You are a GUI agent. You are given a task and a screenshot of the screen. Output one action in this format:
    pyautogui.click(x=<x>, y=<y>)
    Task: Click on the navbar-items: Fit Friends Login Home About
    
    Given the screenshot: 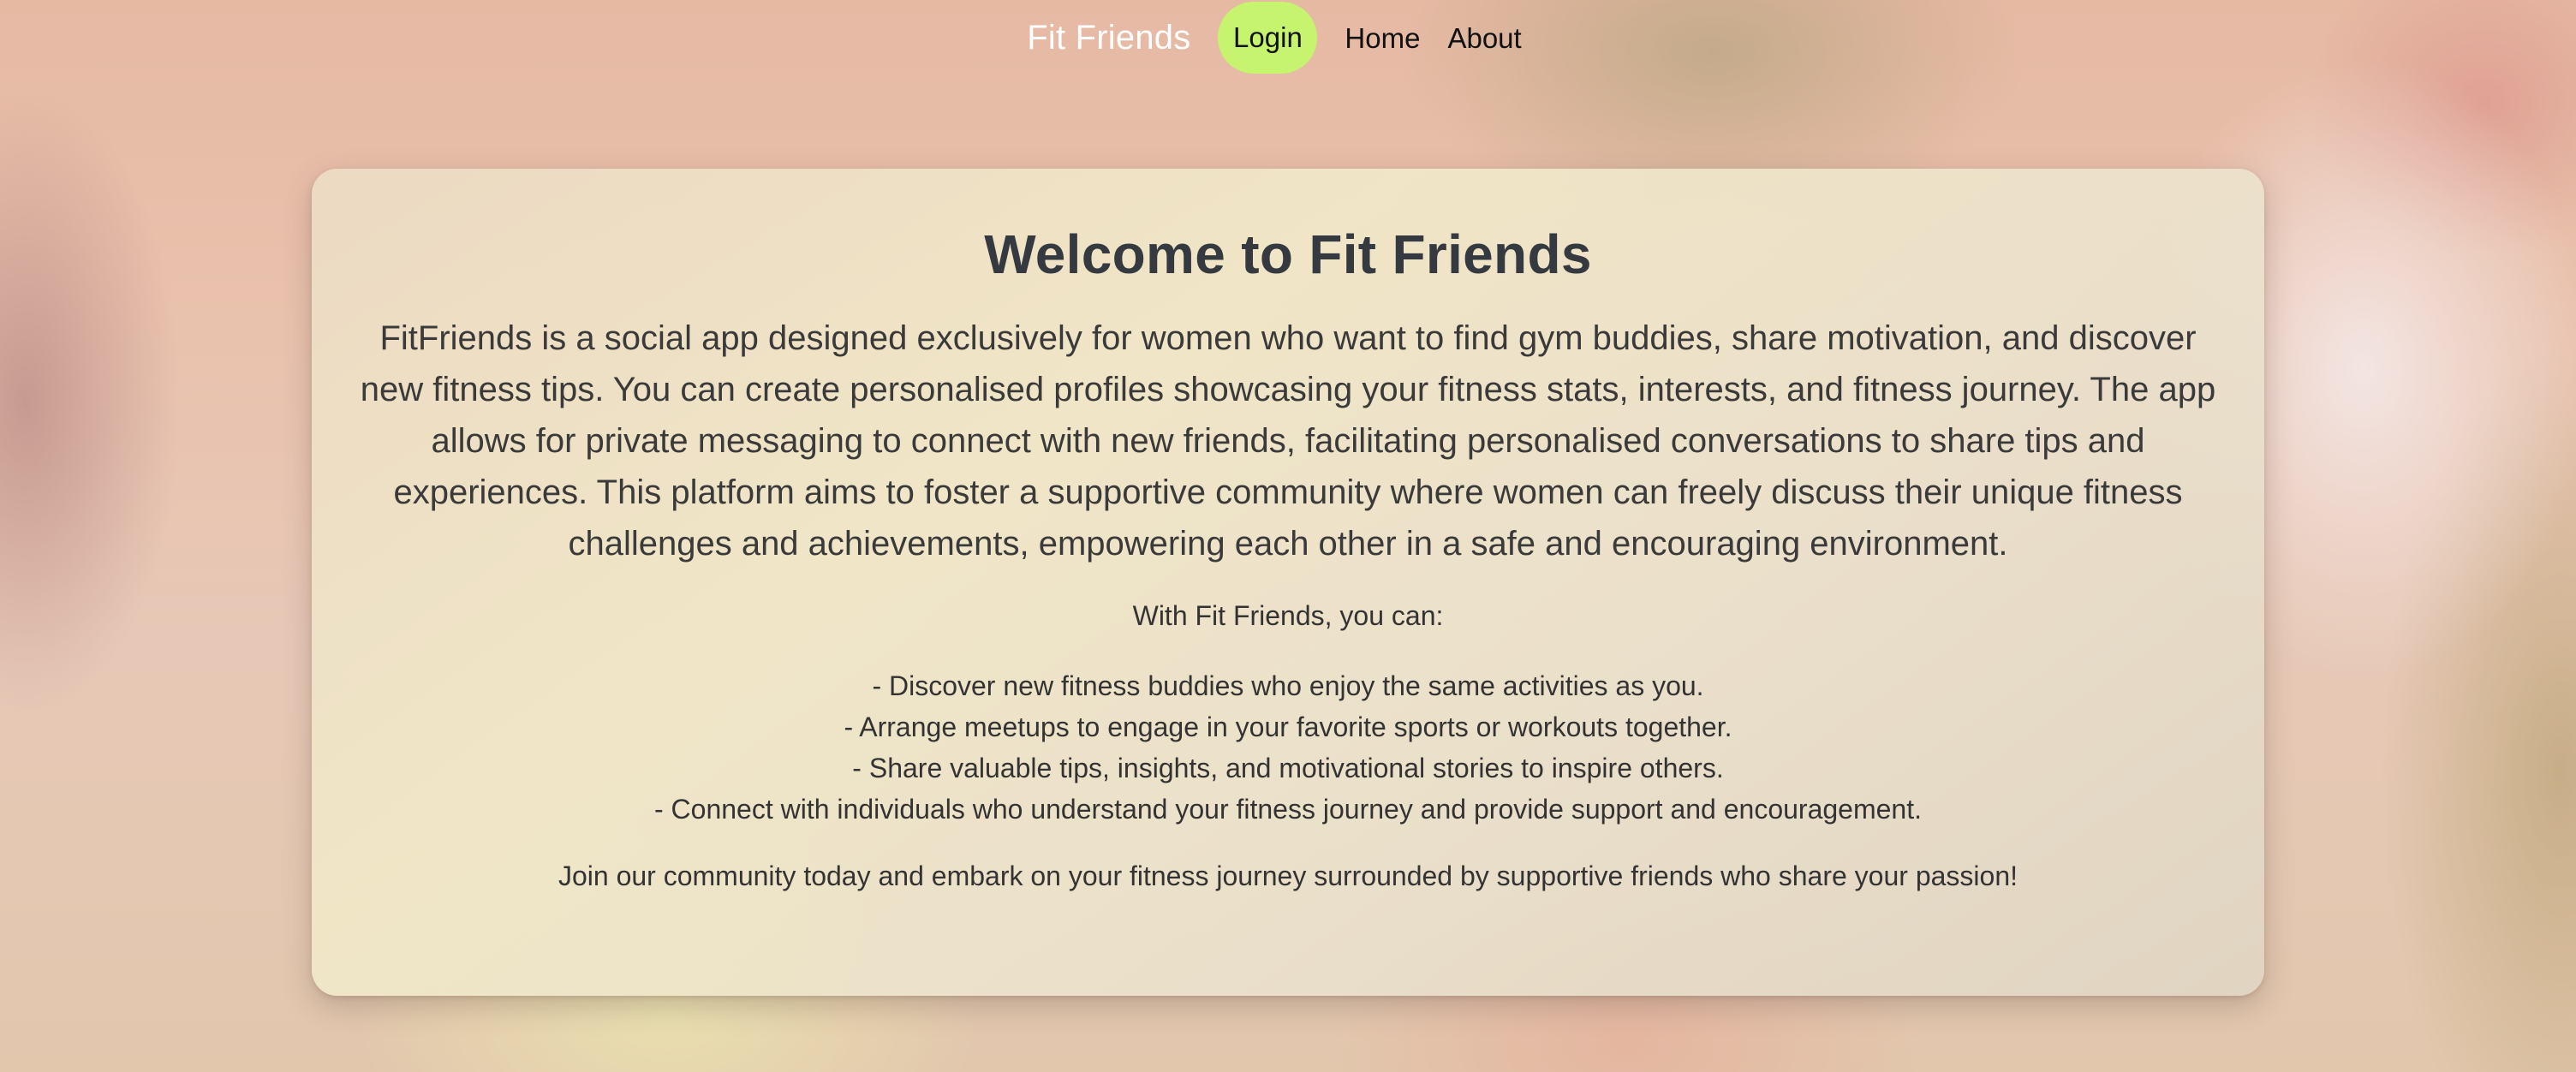 What is the action you would take?
    pyautogui.click(x=1287, y=38)
    